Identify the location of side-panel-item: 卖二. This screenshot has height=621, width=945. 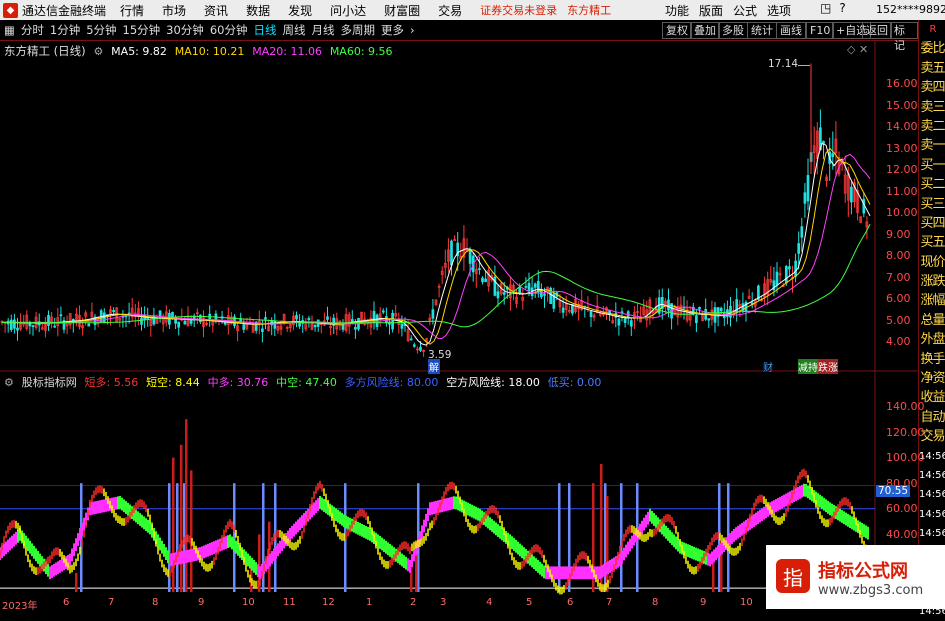
(932, 126).